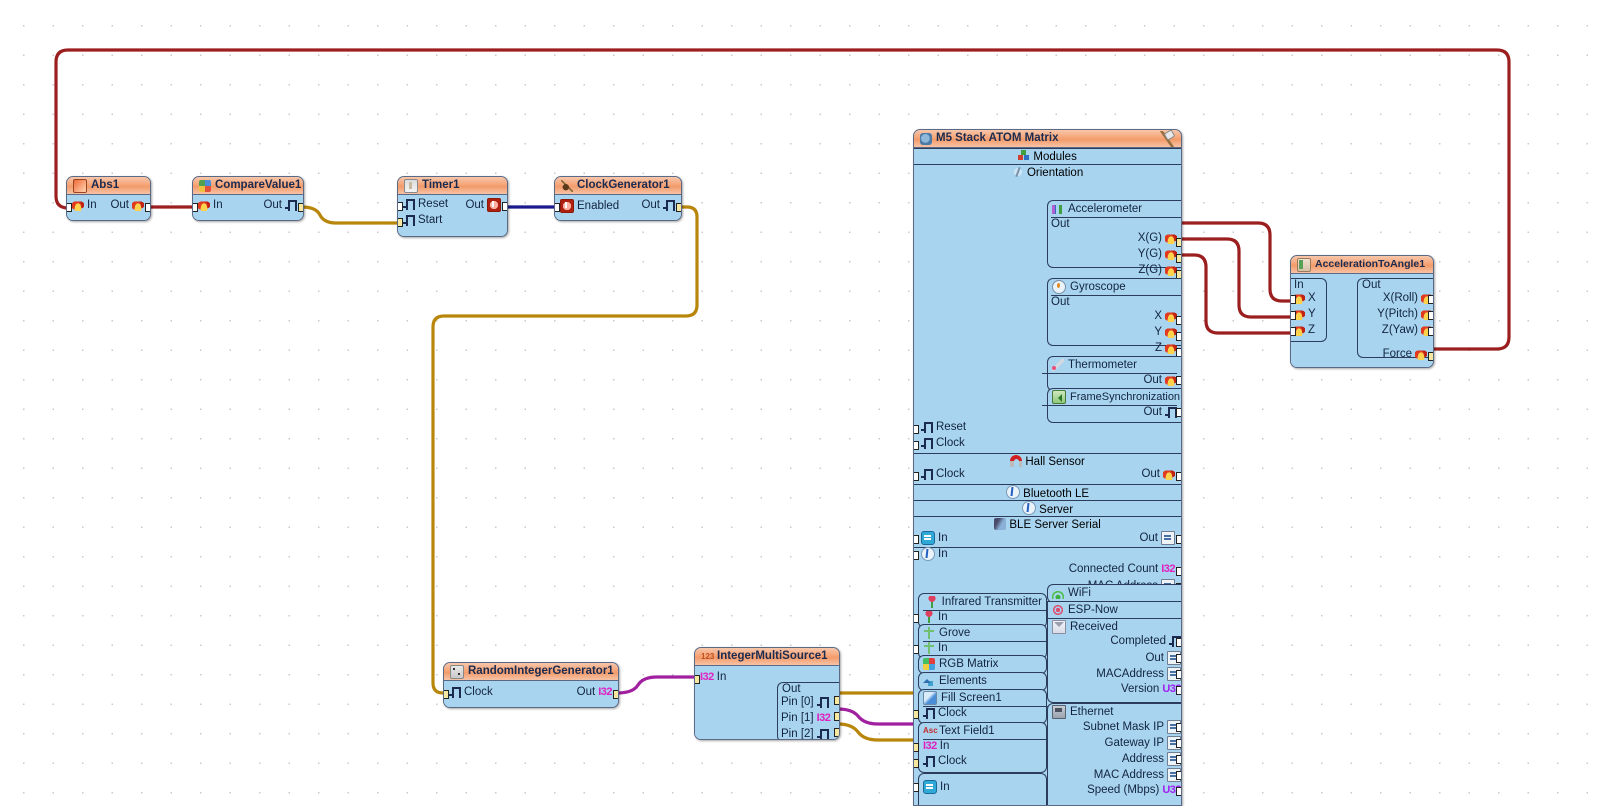 Image resolution: width=1601 pixels, height=806 pixels. Describe the element at coordinates (1143, 743) in the screenshot. I see `port-eth-gateway: Gateway IP` at that location.